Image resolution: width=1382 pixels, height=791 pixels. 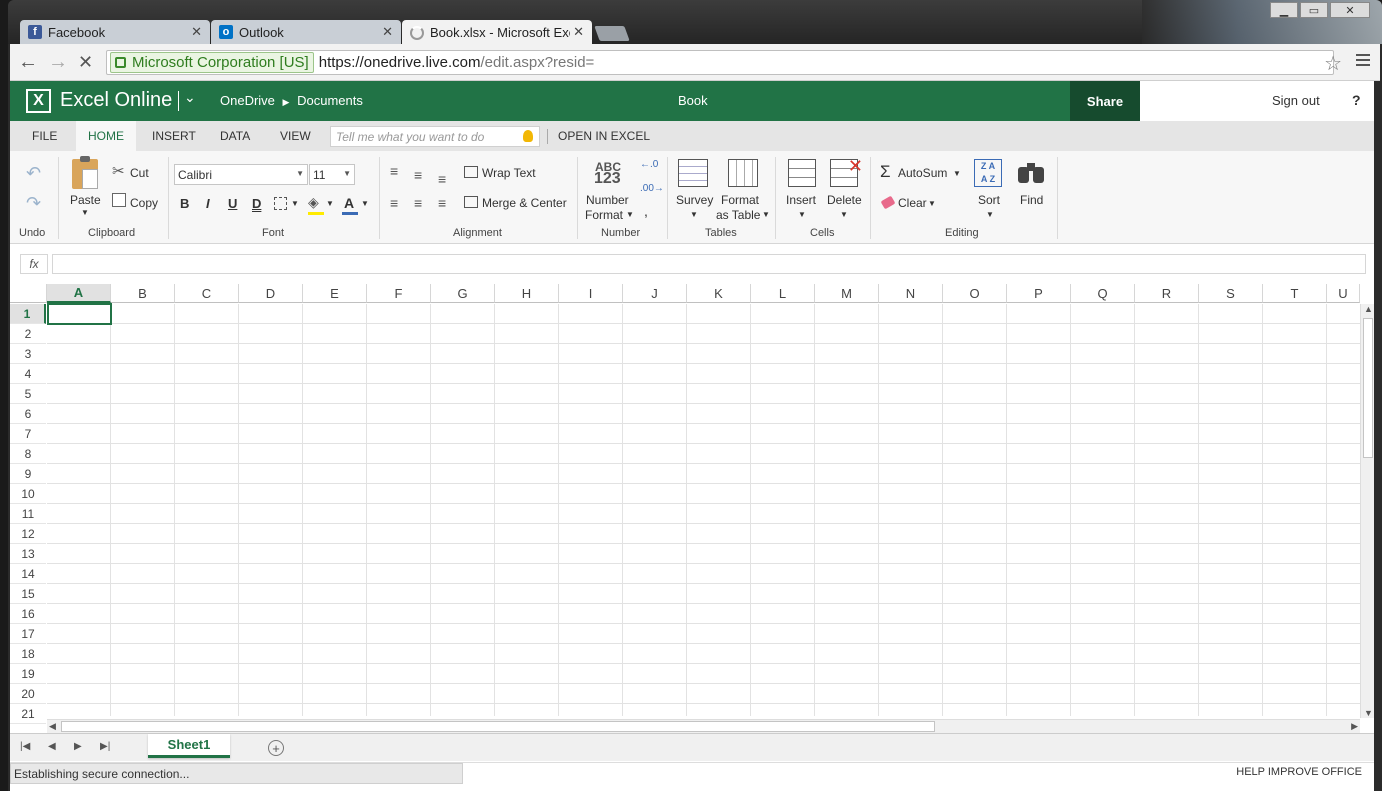 What do you see at coordinates (105, 746) in the screenshot?
I see `last-sheet-icon: ▶|` at bounding box center [105, 746].